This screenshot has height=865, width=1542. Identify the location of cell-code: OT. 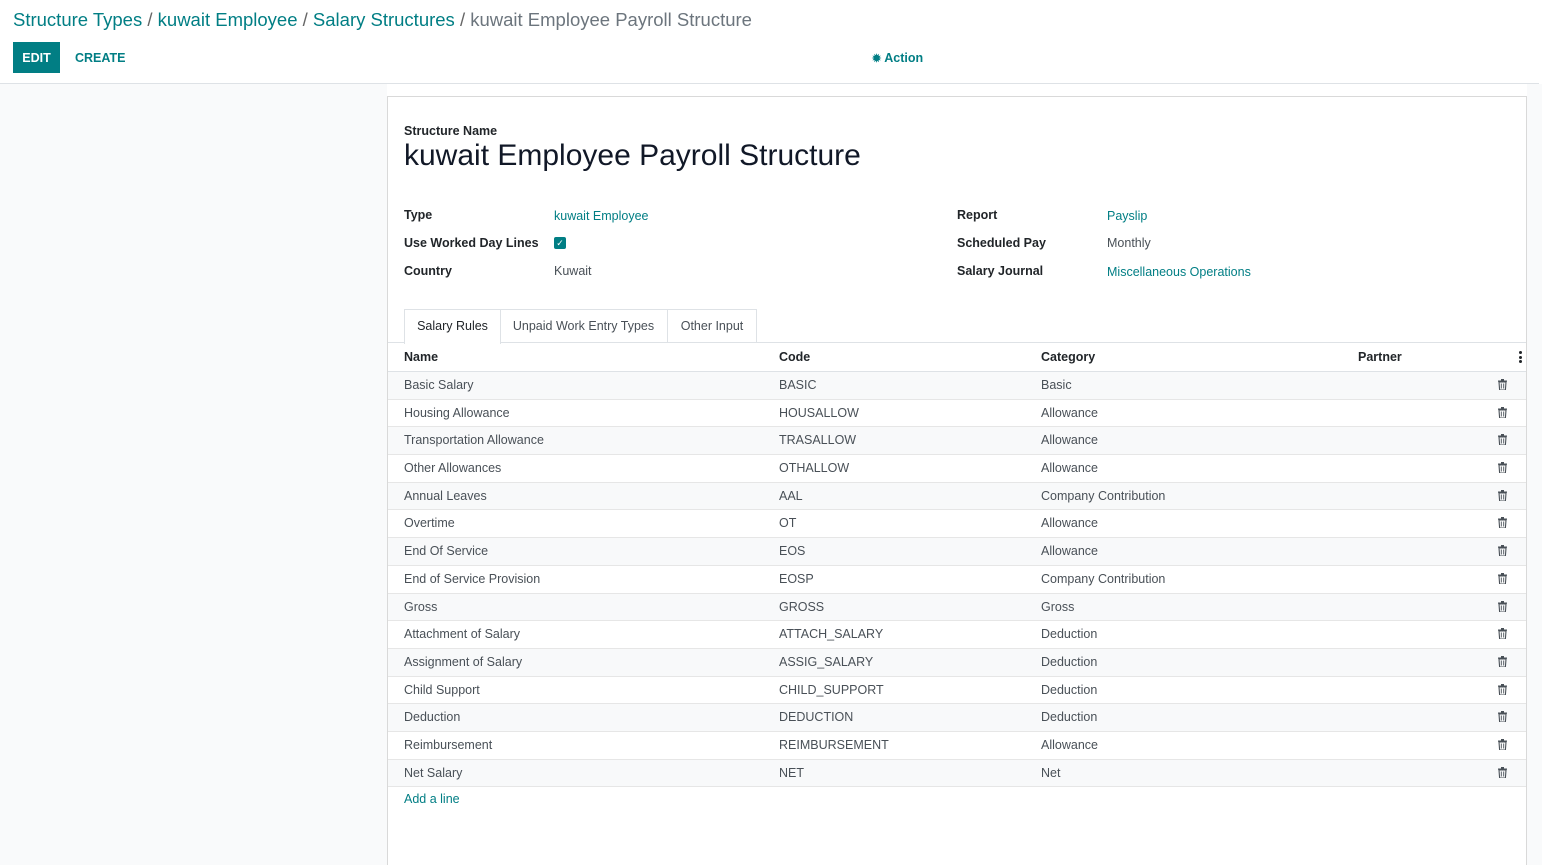
(788, 523).